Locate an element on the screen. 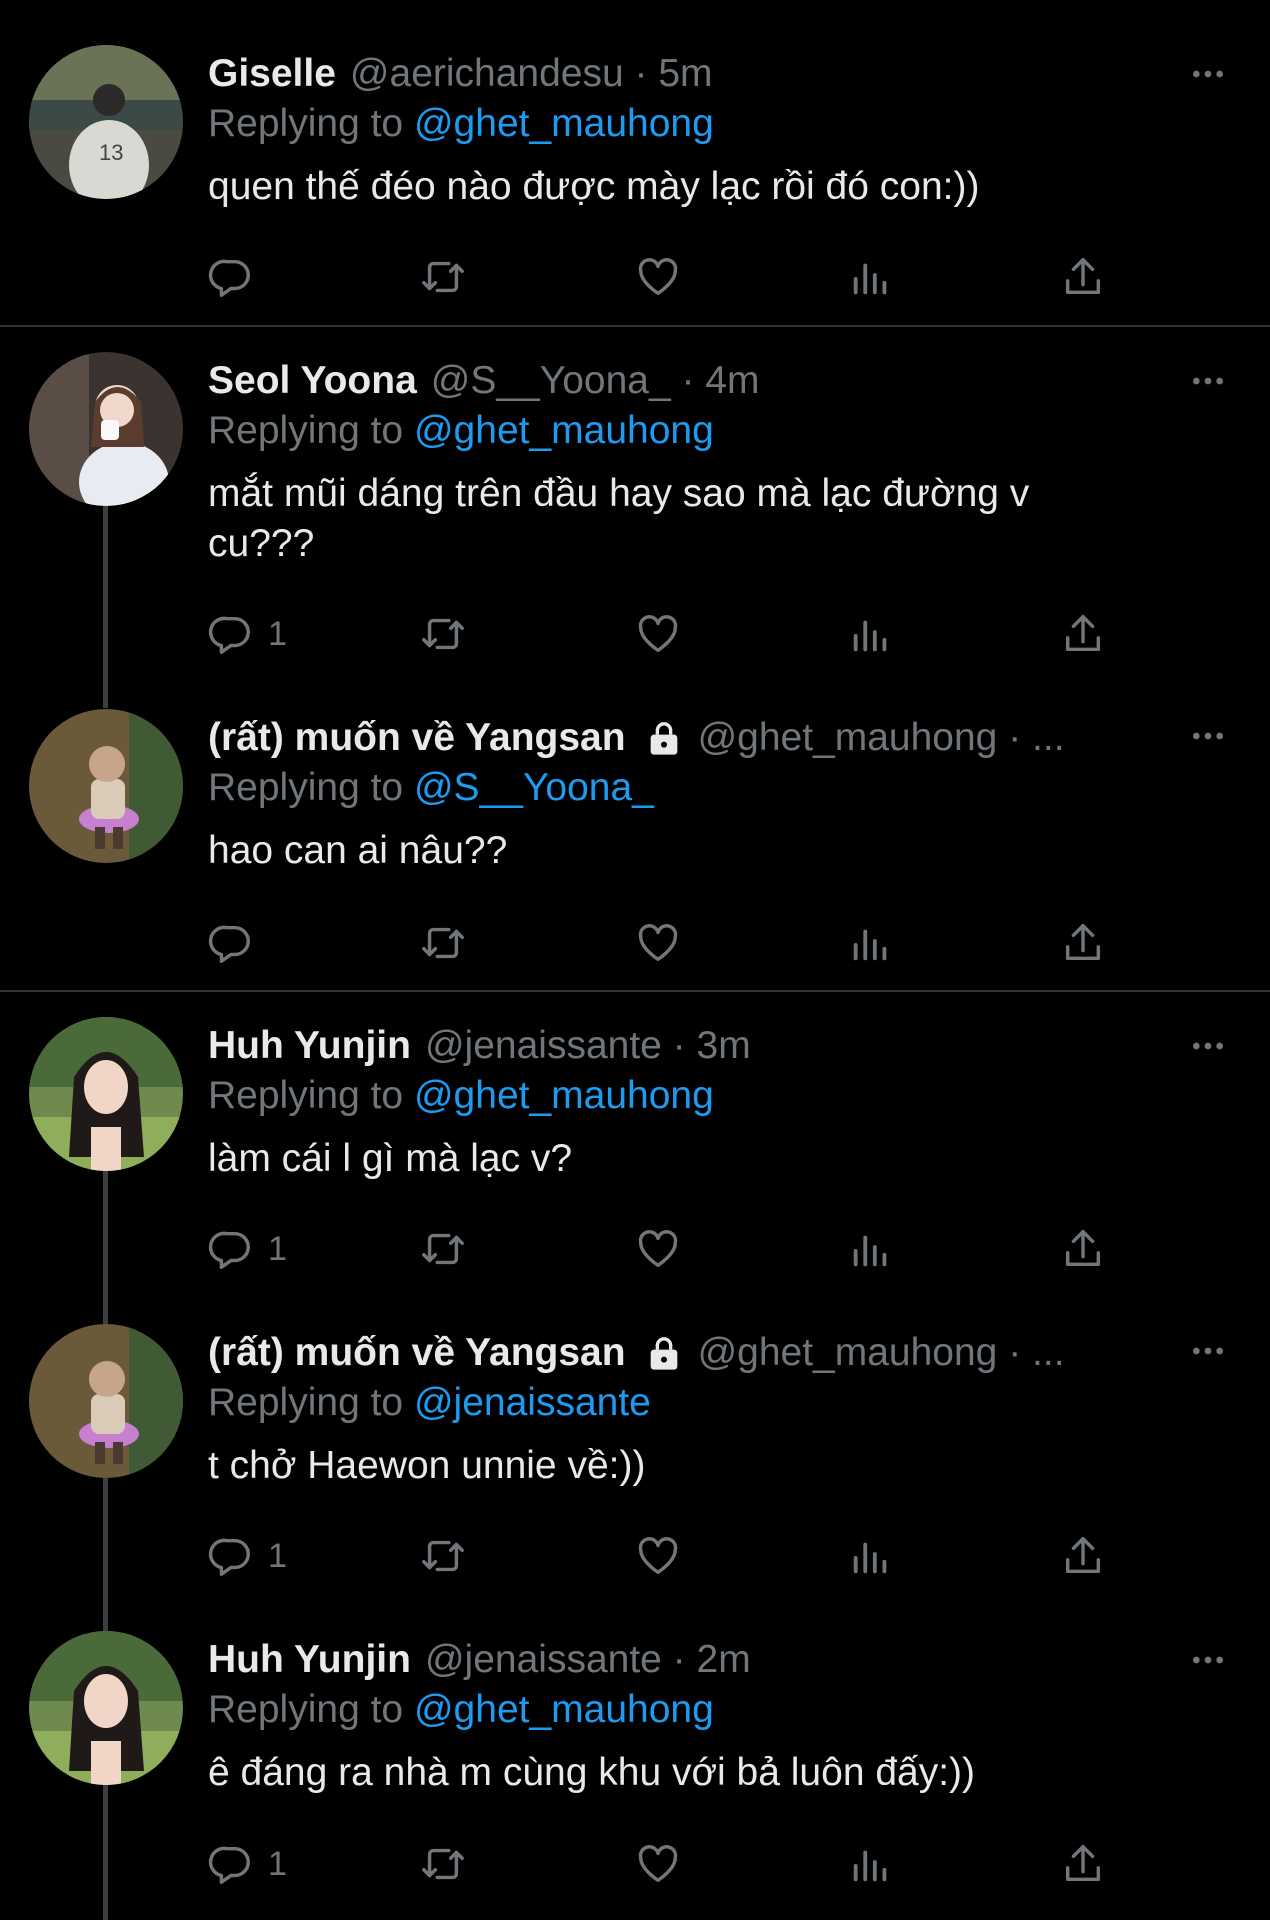 This screenshot has width=1270, height=1920. giselle-avatar: 13 is located at coordinates (106, 122).